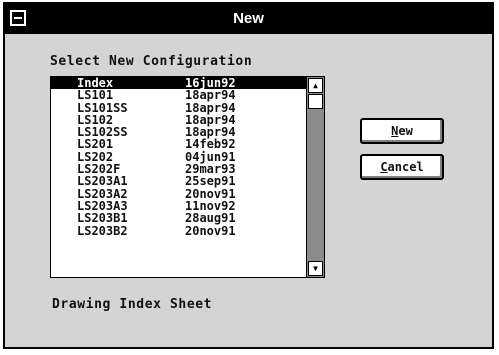 The height and width of the screenshot is (355, 499). Describe the element at coordinates (405, 167) in the screenshot. I see `cancel-button-label: ancel` at that location.